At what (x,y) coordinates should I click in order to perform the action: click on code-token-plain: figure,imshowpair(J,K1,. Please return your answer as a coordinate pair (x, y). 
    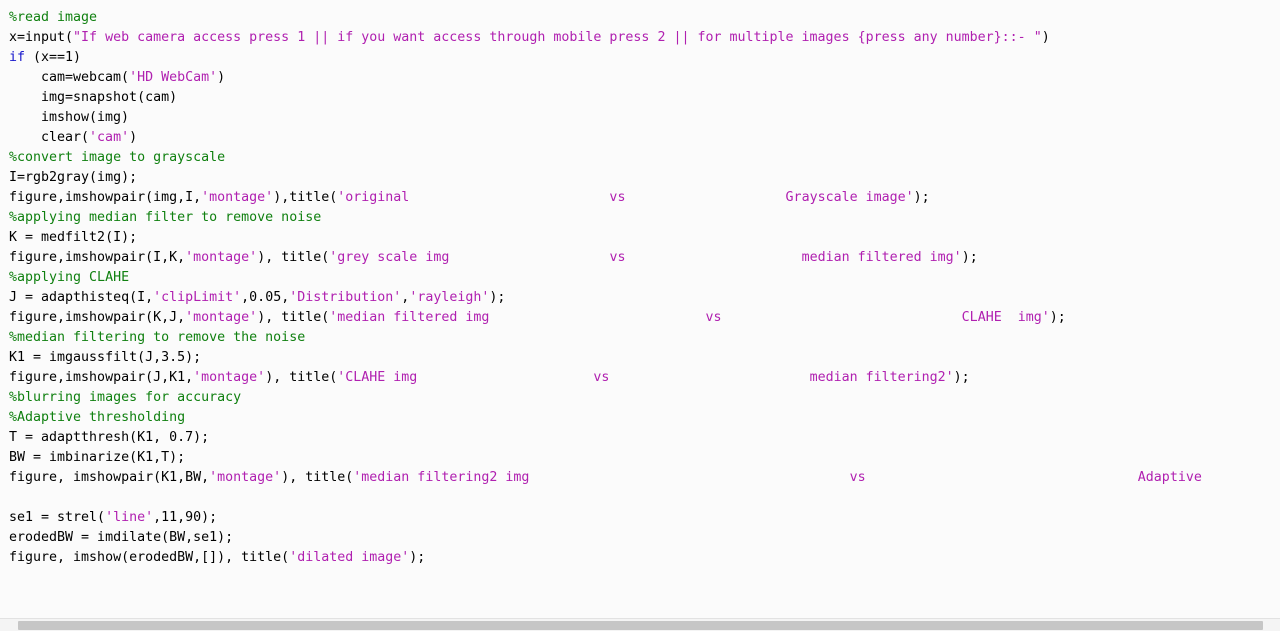
    Looking at the image, I should click on (101, 377).